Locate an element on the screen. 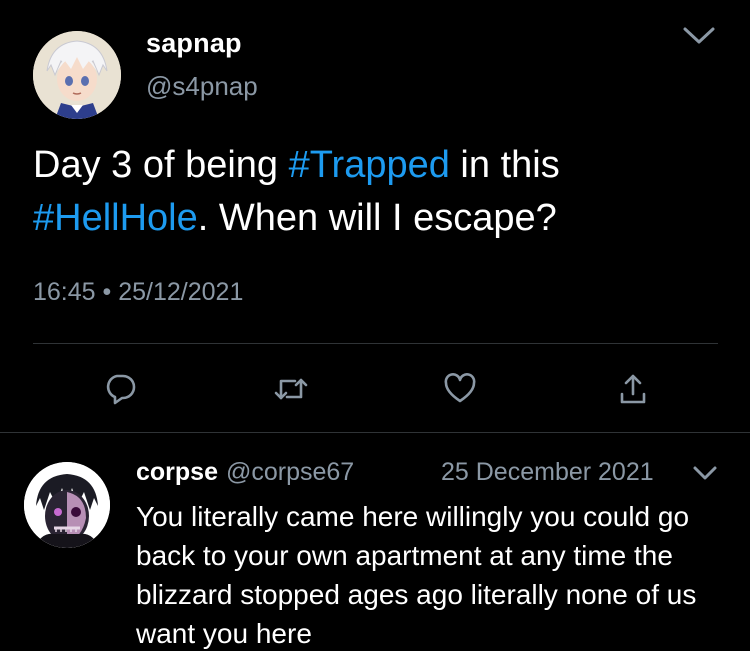  reply-button is located at coordinates (120, 389).